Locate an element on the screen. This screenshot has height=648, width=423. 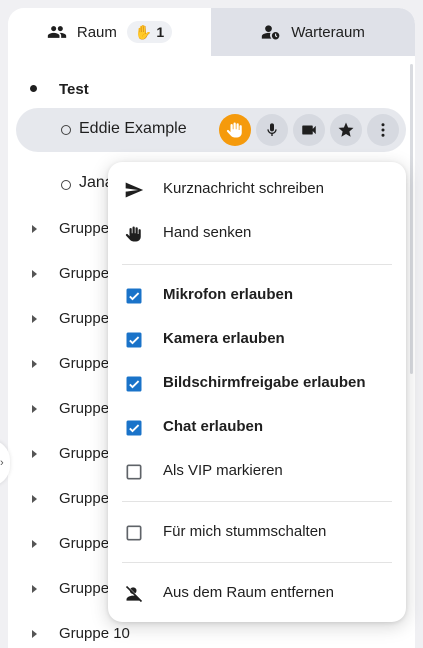
microphone-icon is located at coordinates (272, 129).